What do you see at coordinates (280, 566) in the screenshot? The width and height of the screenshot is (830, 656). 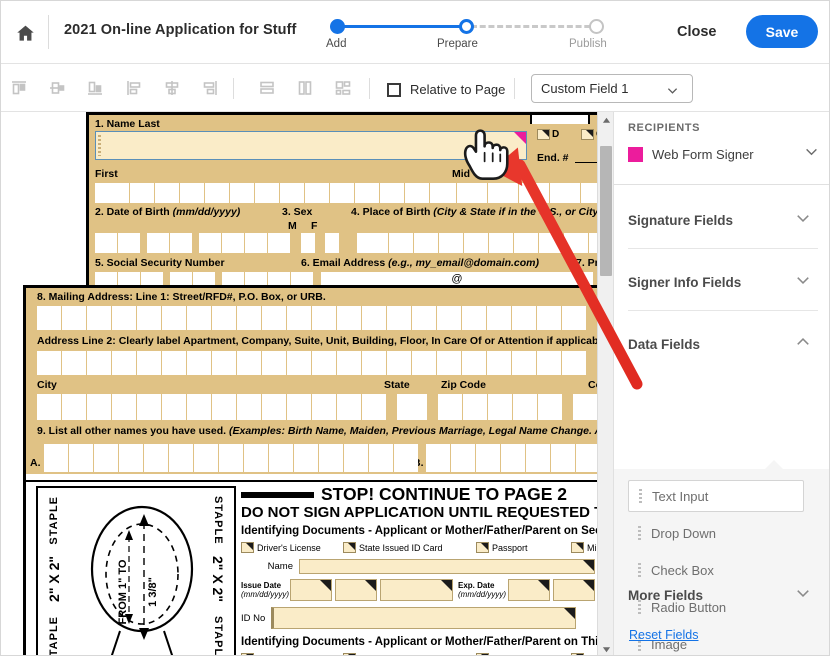 I see `name-field-label: Name` at bounding box center [280, 566].